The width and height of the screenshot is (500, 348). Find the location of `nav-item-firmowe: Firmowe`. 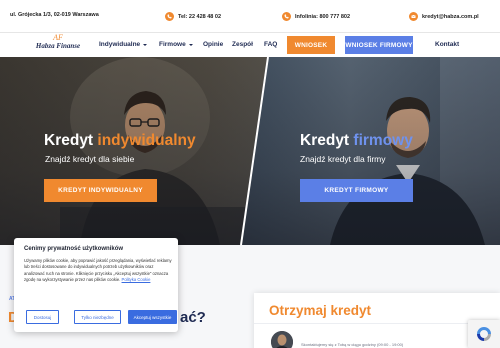

nav-item-firmowe: Firmowe is located at coordinates (176, 44).